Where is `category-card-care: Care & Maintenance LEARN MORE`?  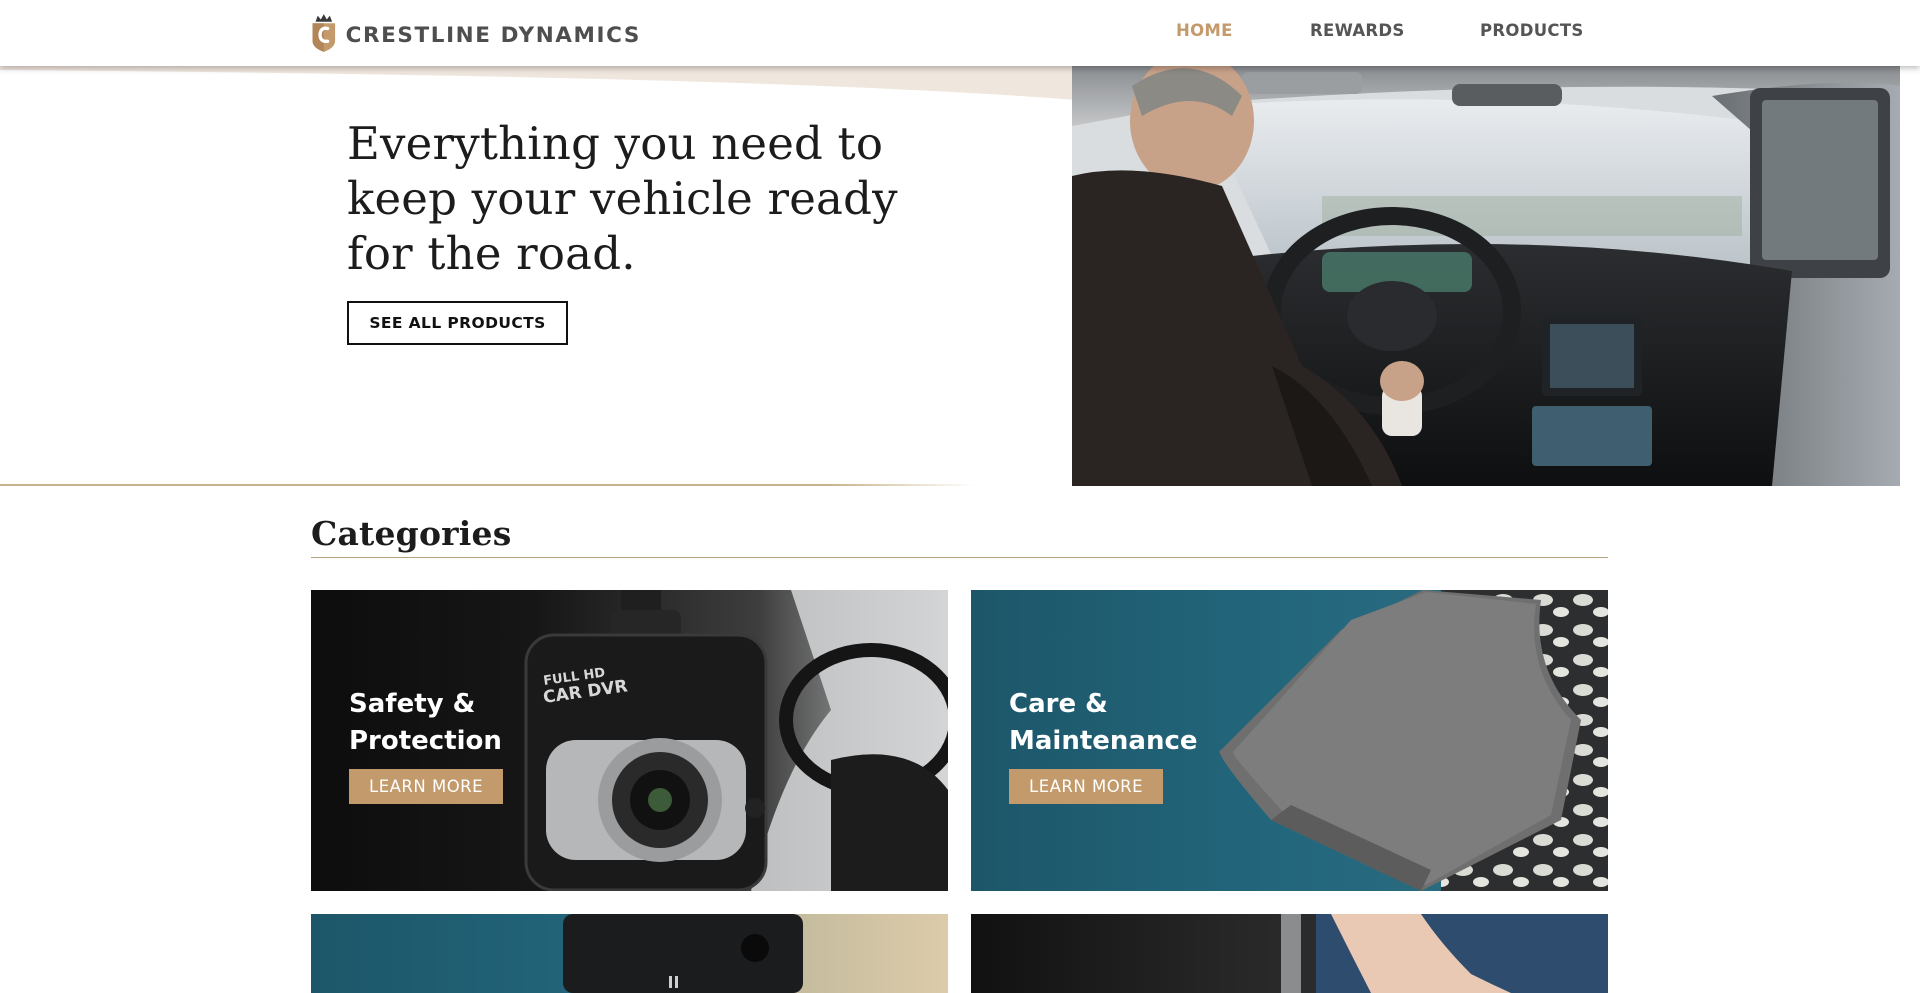 category-card-care: Care & Maintenance LEARN MORE is located at coordinates (1289, 740).